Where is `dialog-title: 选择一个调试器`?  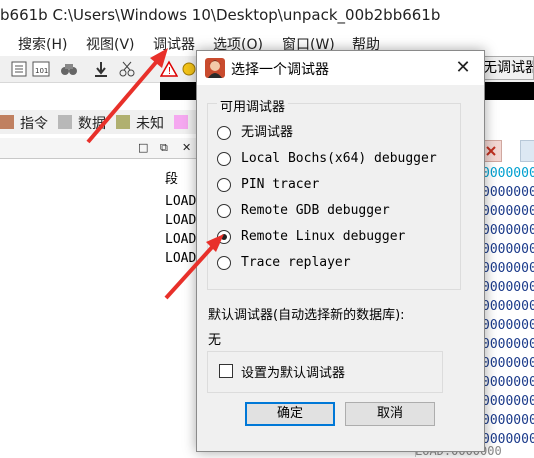 dialog-title: 选择一个调试器 is located at coordinates (280, 70).